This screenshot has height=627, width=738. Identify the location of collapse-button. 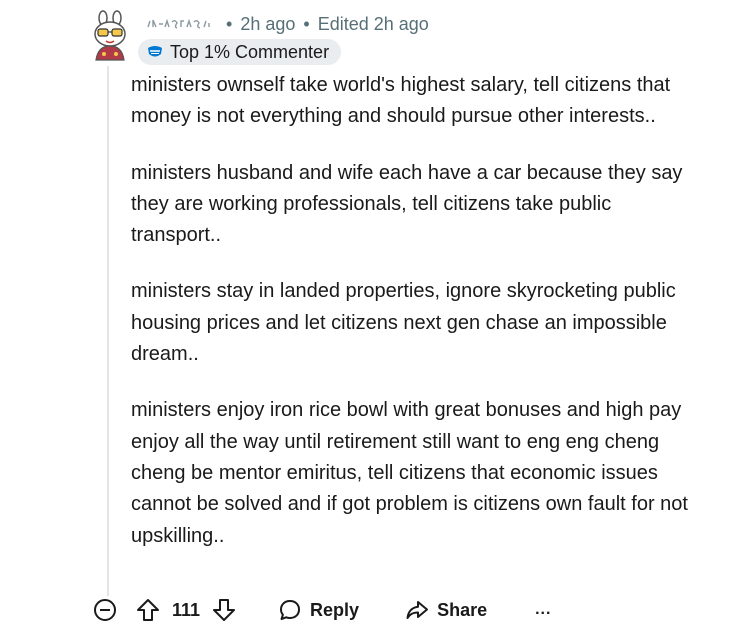
(105, 610).